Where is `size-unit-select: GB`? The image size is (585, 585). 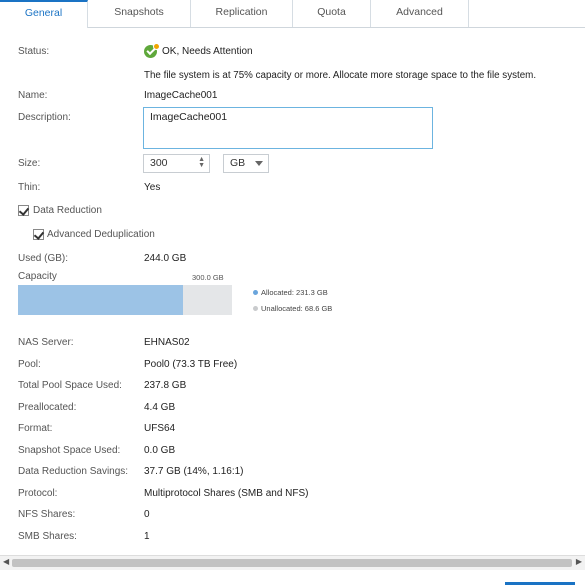 size-unit-select: GB is located at coordinates (246, 163).